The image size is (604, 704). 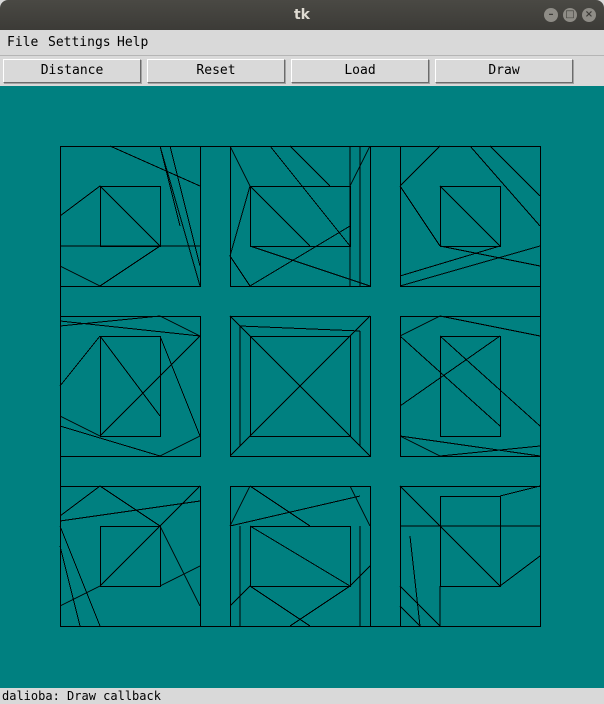 What do you see at coordinates (360, 71) in the screenshot?
I see `load-button: Load` at bounding box center [360, 71].